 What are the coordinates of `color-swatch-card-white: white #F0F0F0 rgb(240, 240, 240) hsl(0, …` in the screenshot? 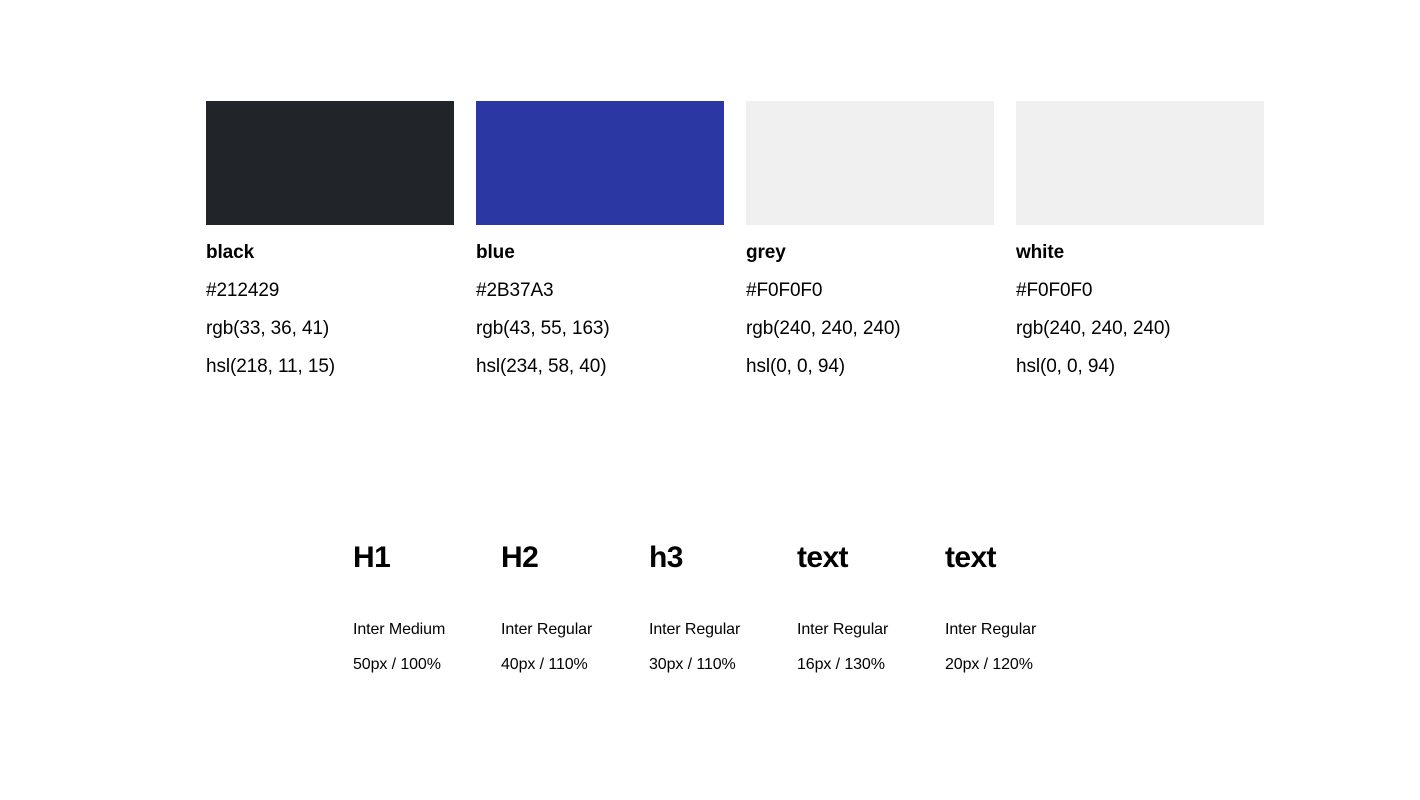 It's located at (1140, 238).